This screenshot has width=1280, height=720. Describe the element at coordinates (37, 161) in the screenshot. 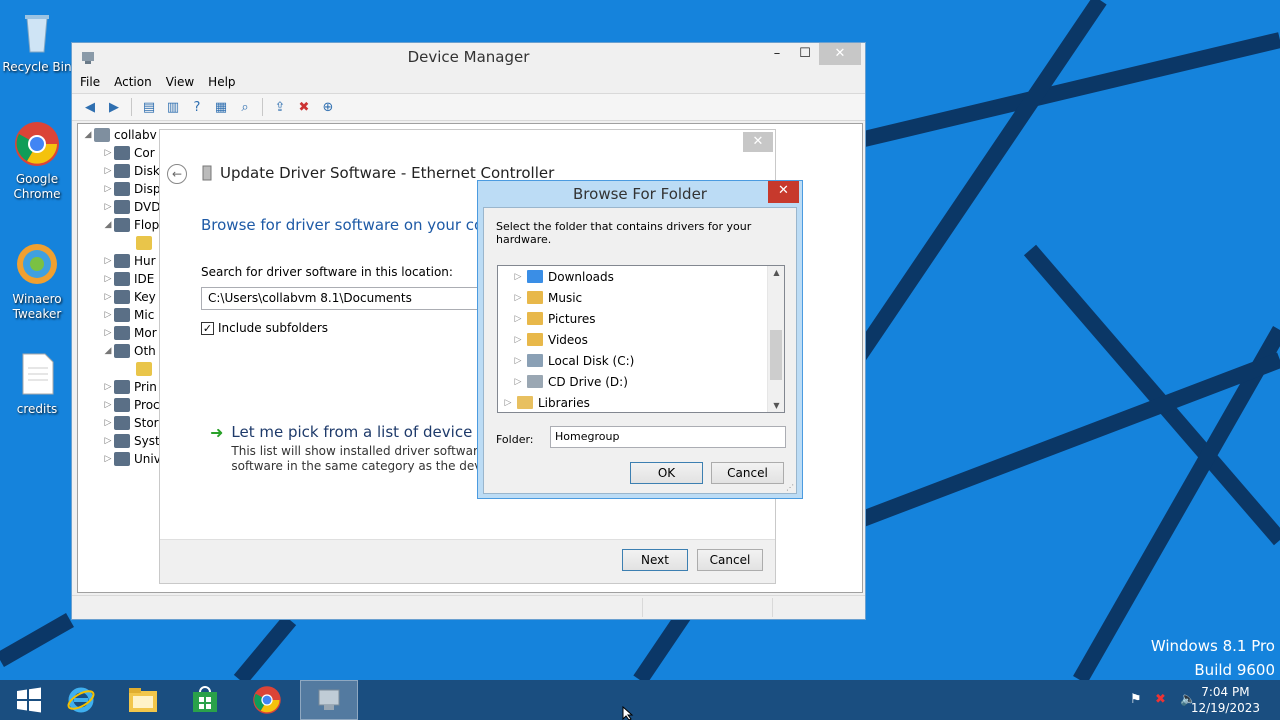

I see `desktop-icon-google-chrome: Google Chrome` at that location.